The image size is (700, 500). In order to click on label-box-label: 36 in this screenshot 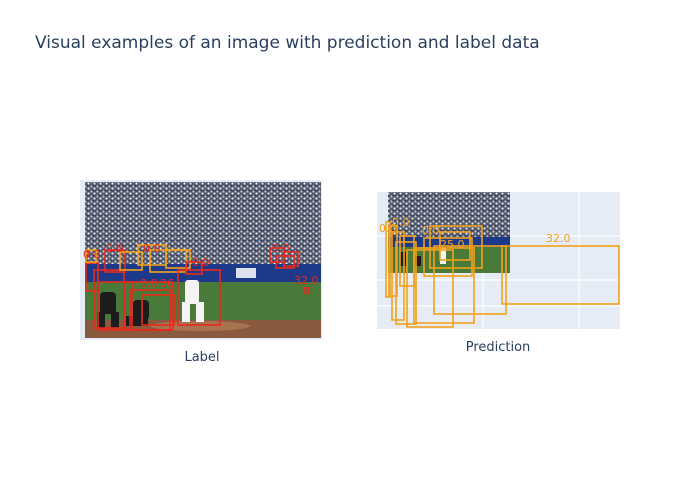, I will do `click(167, 283)`.